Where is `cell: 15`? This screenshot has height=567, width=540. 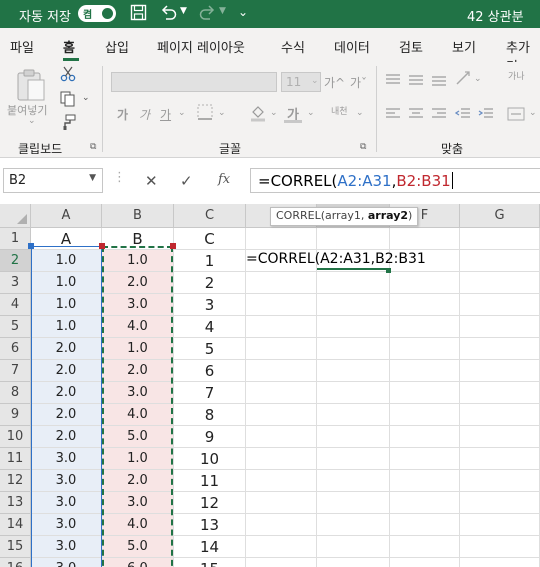
cell: 15 is located at coordinates (210, 562).